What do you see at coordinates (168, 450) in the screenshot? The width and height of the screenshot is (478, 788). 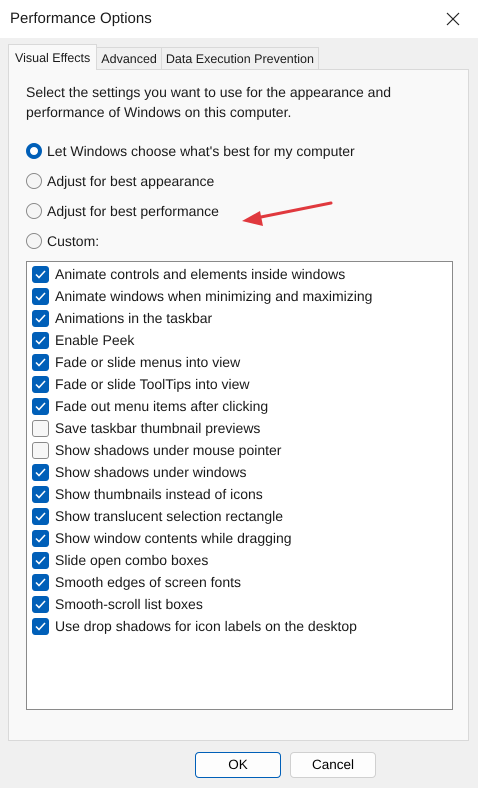 I see `checkbox-label: Show shadows under mouse pointer` at bounding box center [168, 450].